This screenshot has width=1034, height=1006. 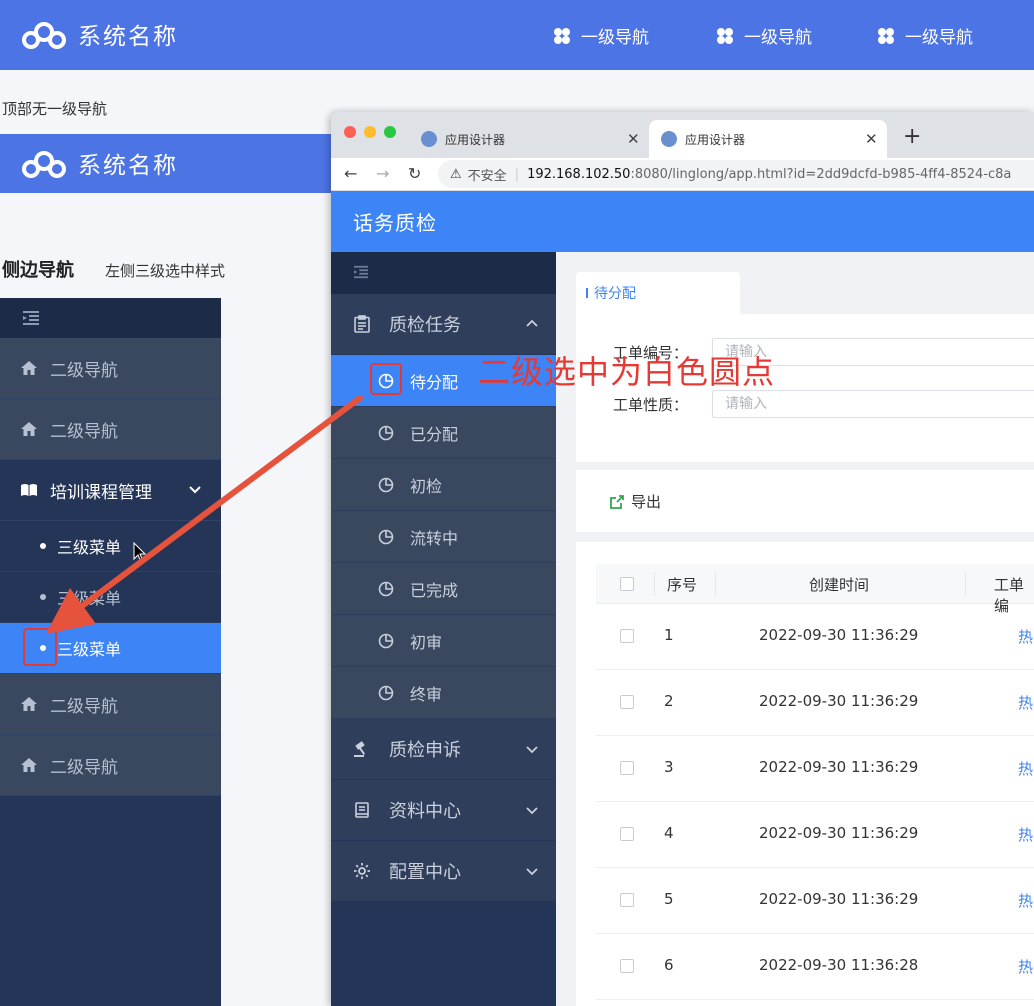 What do you see at coordinates (110, 429) in the screenshot?
I see `sidebar-item-secondary-2: 二级导航` at bounding box center [110, 429].